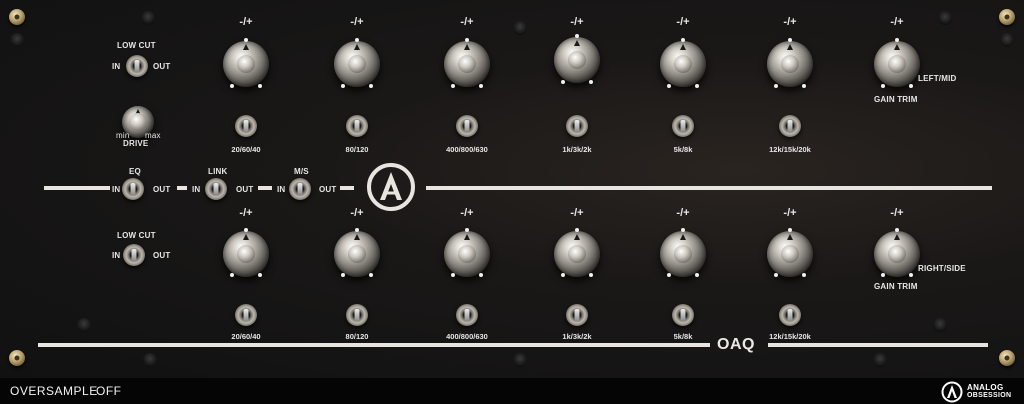 The width and height of the screenshot is (1024, 404). What do you see at coordinates (790, 254) in the screenshot?
I see `band6-bottom-gain-knob` at bounding box center [790, 254].